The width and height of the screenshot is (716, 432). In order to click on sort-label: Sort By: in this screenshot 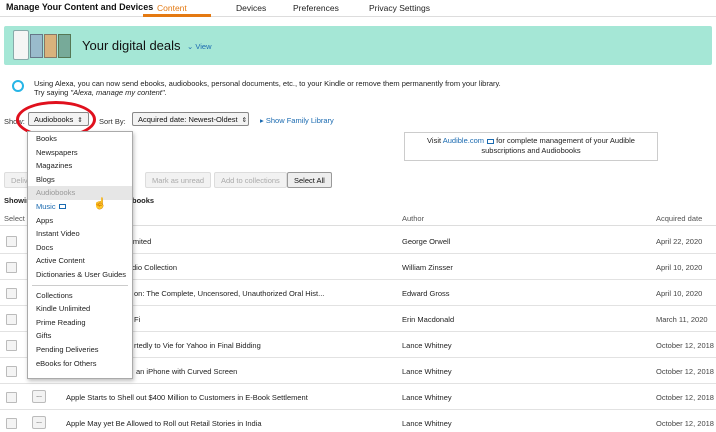, I will do `click(112, 121)`.